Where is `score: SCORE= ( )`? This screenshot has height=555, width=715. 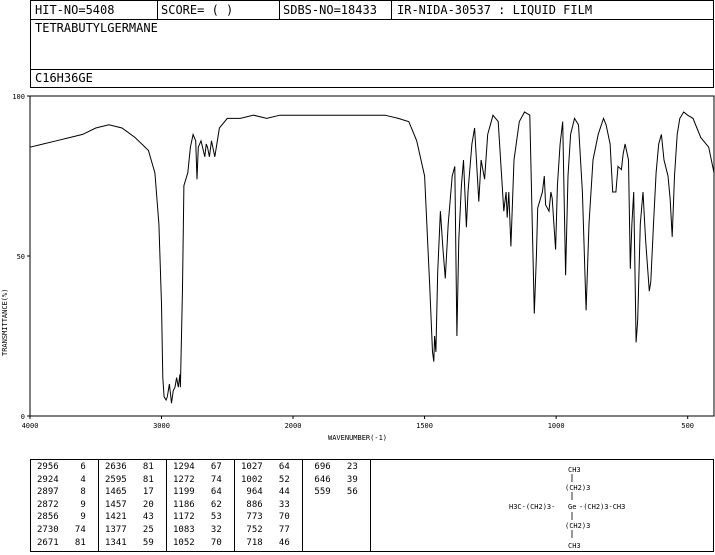
score: SCORE= ( ) is located at coordinates (197, 10).